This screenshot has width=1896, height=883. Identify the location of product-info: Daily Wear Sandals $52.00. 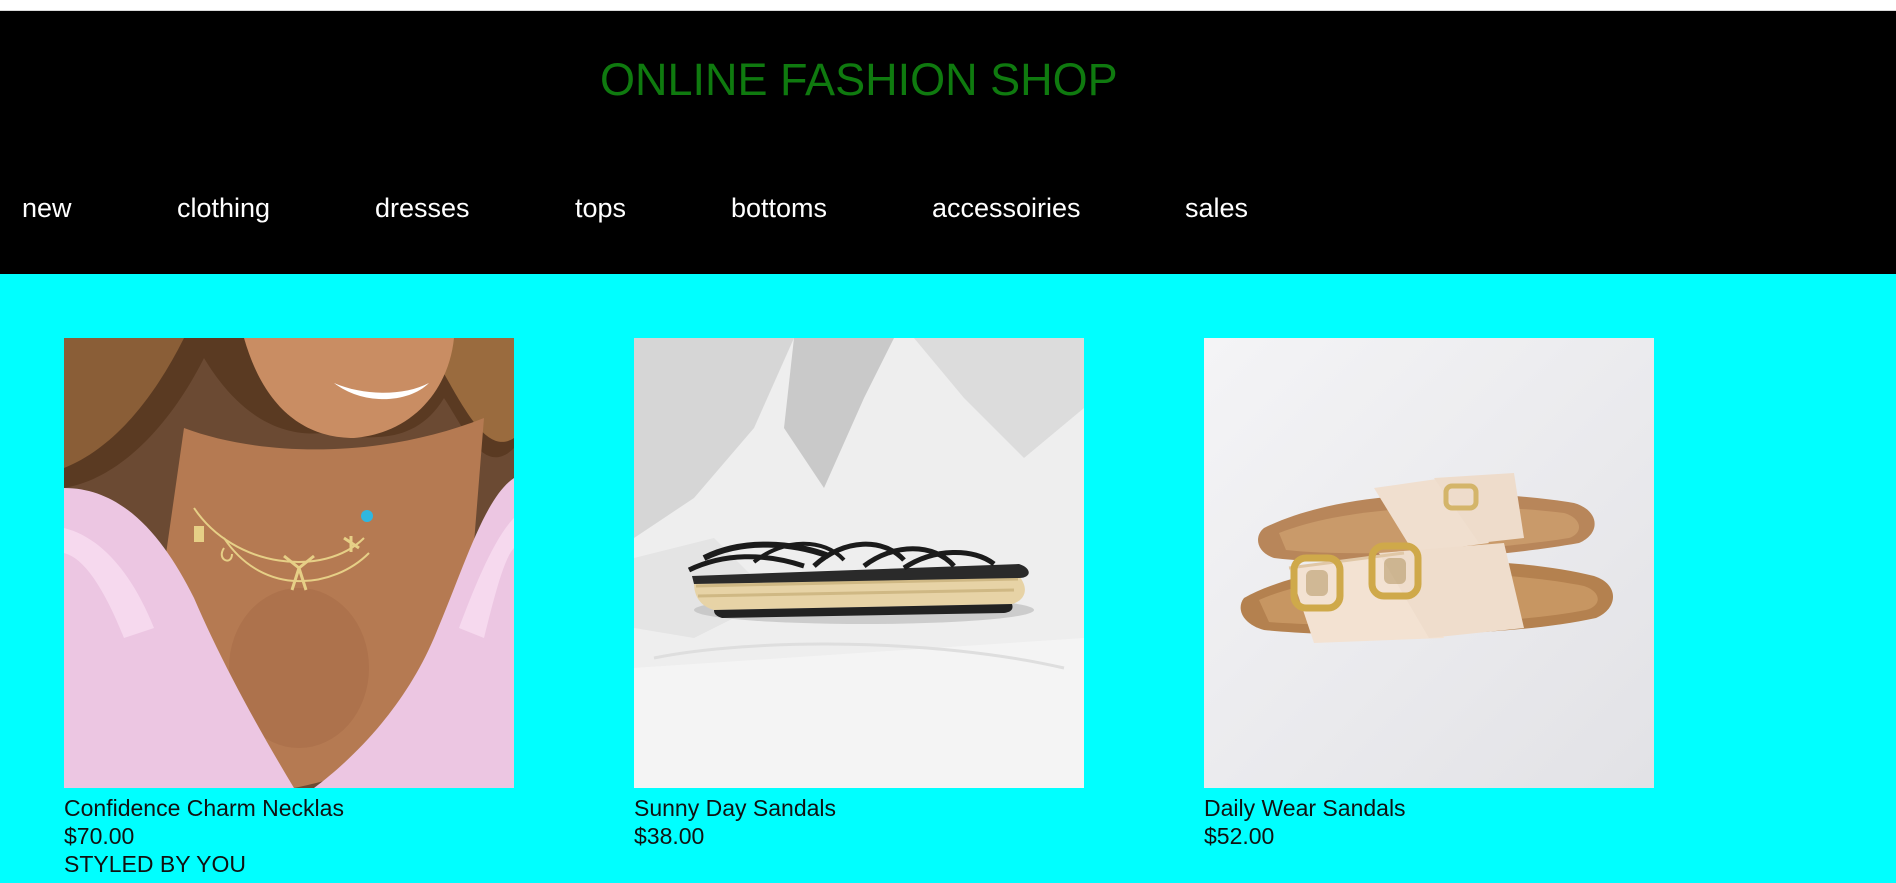
(1429, 822).